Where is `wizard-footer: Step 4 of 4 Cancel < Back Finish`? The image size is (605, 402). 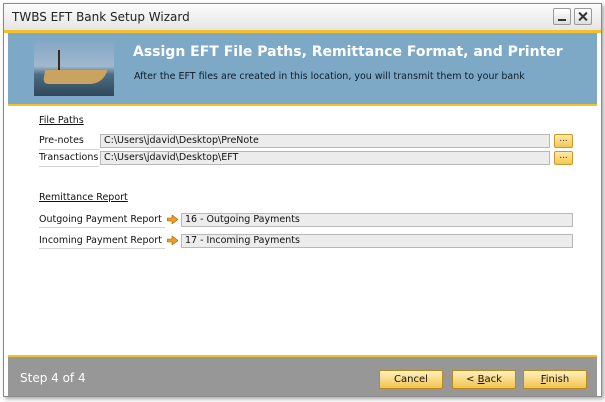
wizard-footer: Step 4 of 4 Cancel < Back Finish is located at coordinates (302, 375).